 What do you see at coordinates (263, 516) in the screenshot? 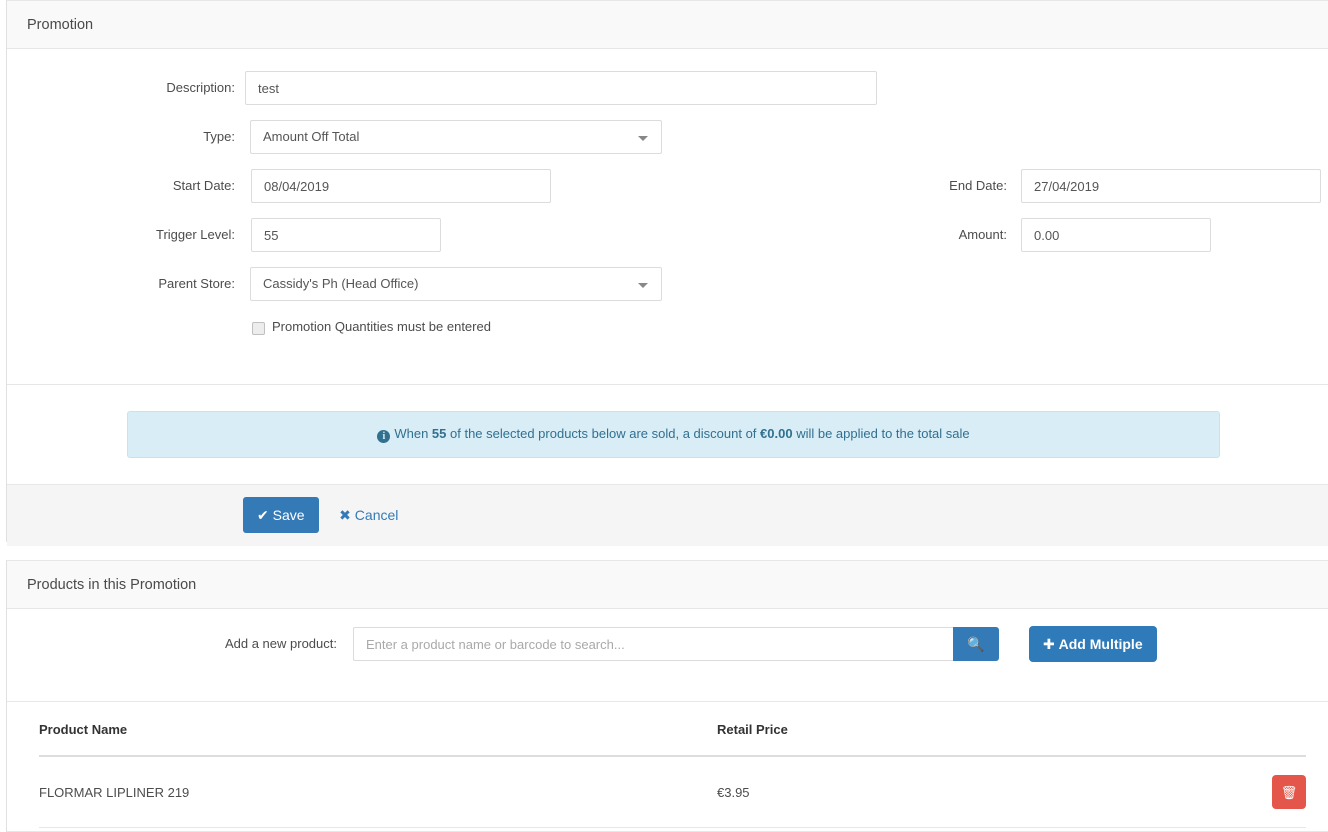
I see `check-icon: ✔` at bounding box center [263, 516].